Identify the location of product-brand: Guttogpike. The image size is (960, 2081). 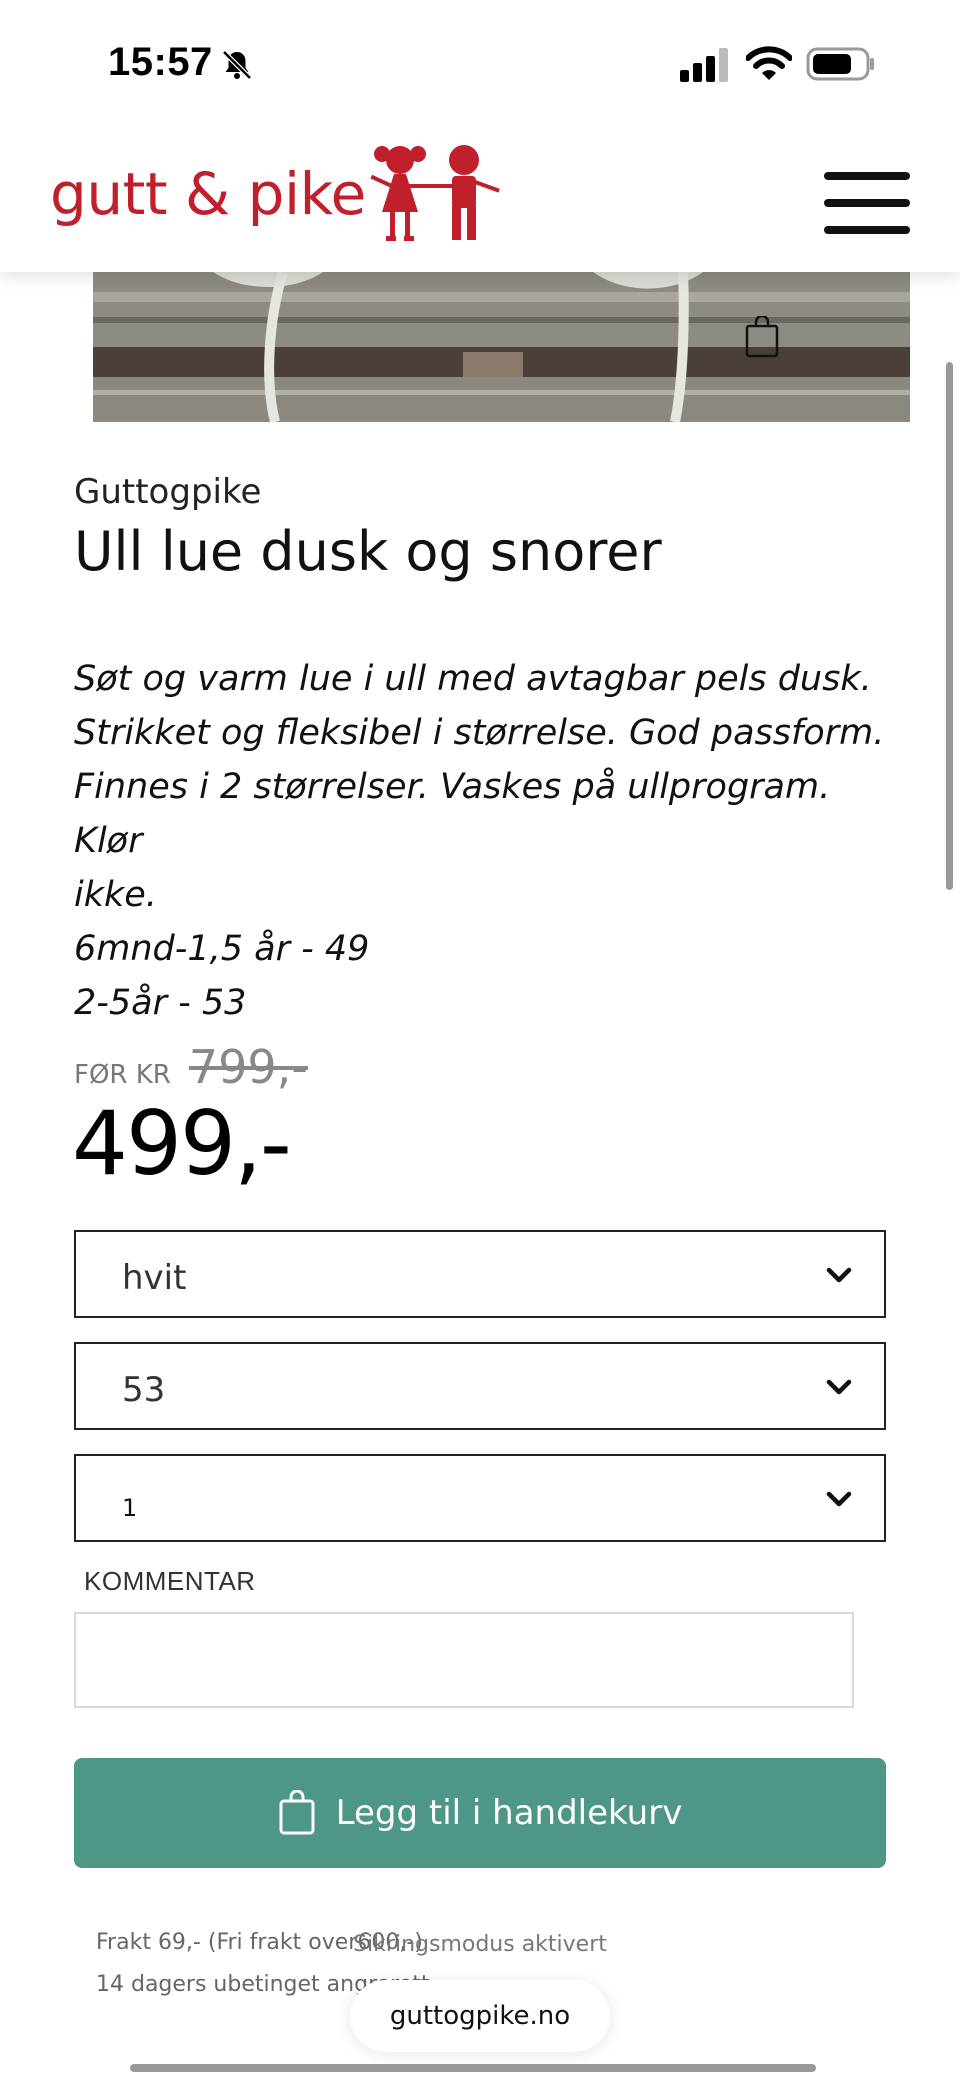
(167, 492).